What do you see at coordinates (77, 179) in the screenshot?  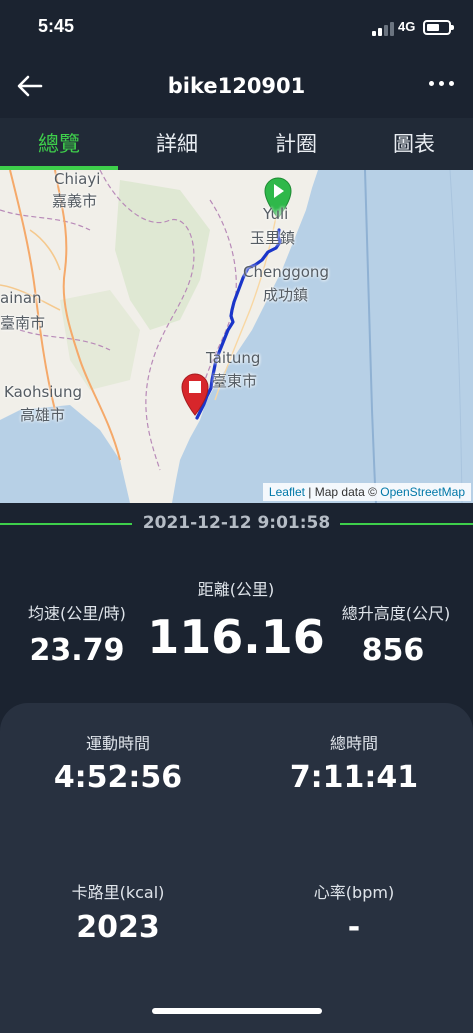 I see `map-label-chiayi-en: Chiayi` at bounding box center [77, 179].